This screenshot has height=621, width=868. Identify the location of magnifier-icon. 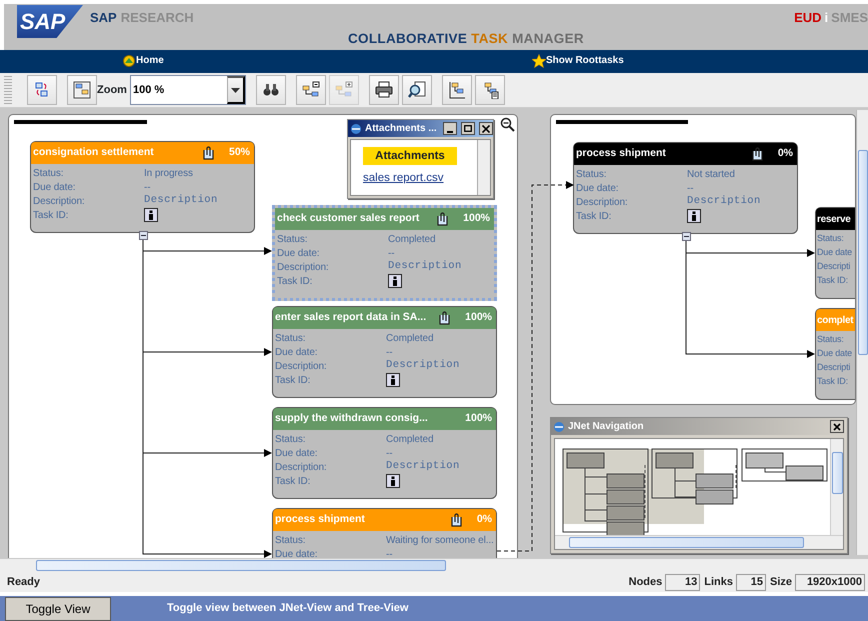
(417, 90).